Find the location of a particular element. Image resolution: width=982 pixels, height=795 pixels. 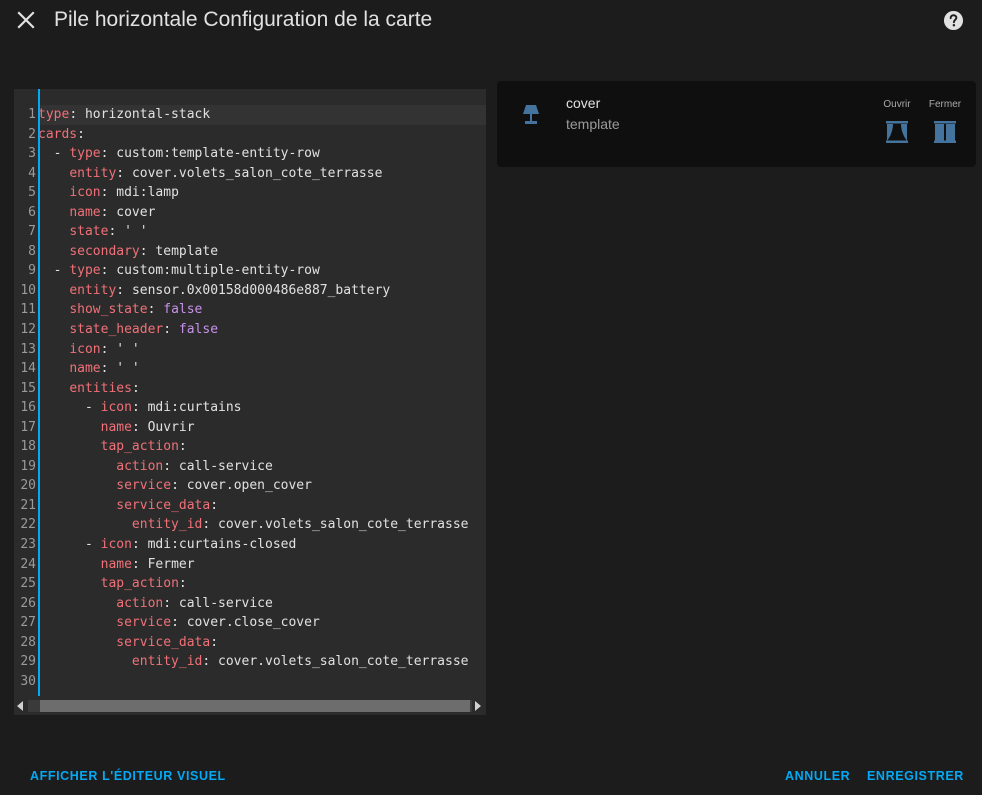

line-text: name: ' ' is located at coordinates (104, 369).